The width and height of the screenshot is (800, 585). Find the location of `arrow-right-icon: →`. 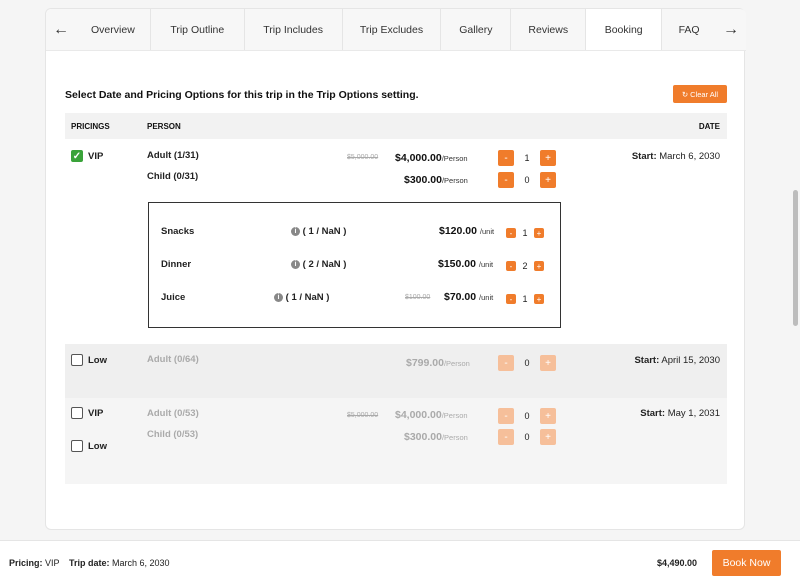

arrow-right-icon: → is located at coordinates (731, 29).